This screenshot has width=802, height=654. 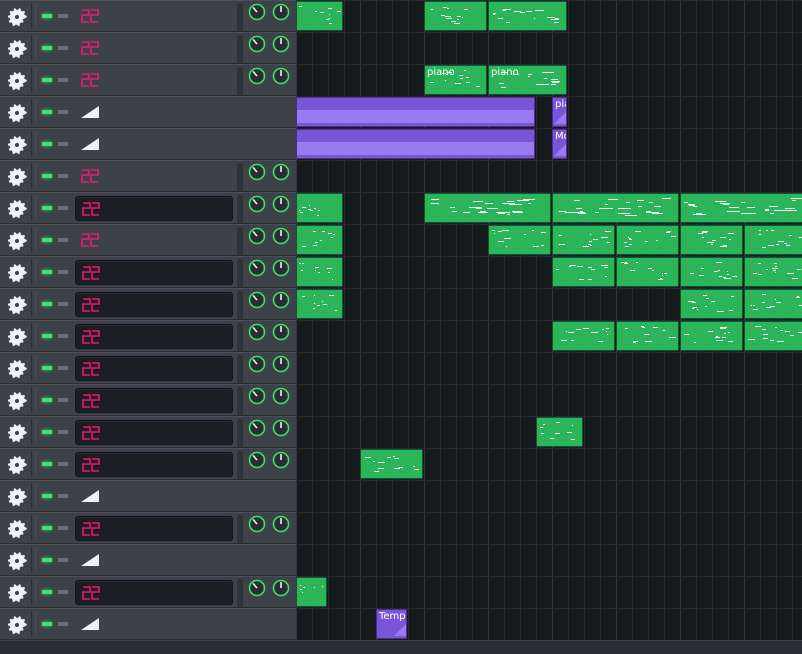 I want to click on horizontal-scrollbar, so click(x=401, y=647).